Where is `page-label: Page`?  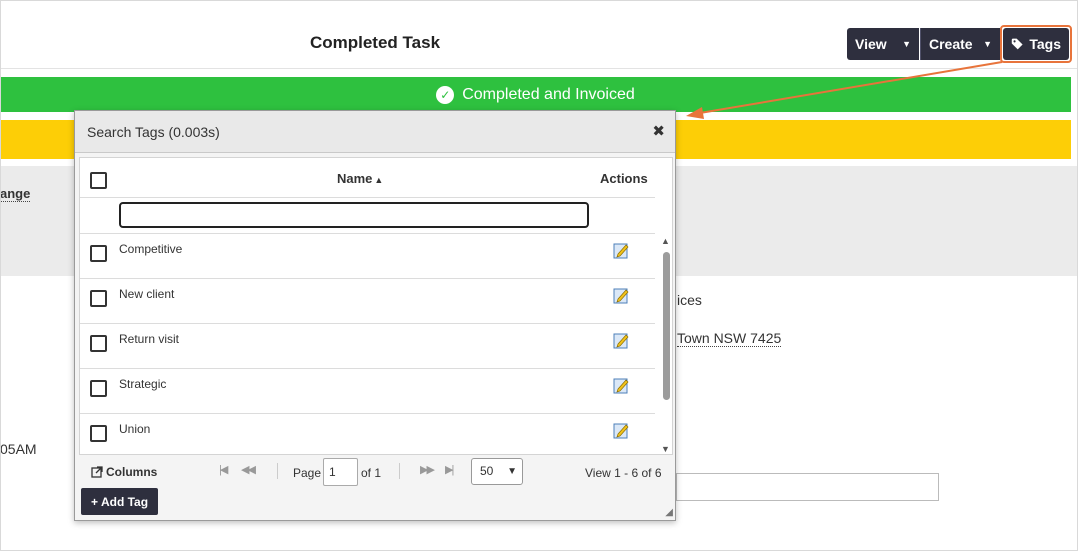
page-label: Page is located at coordinates (307, 473).